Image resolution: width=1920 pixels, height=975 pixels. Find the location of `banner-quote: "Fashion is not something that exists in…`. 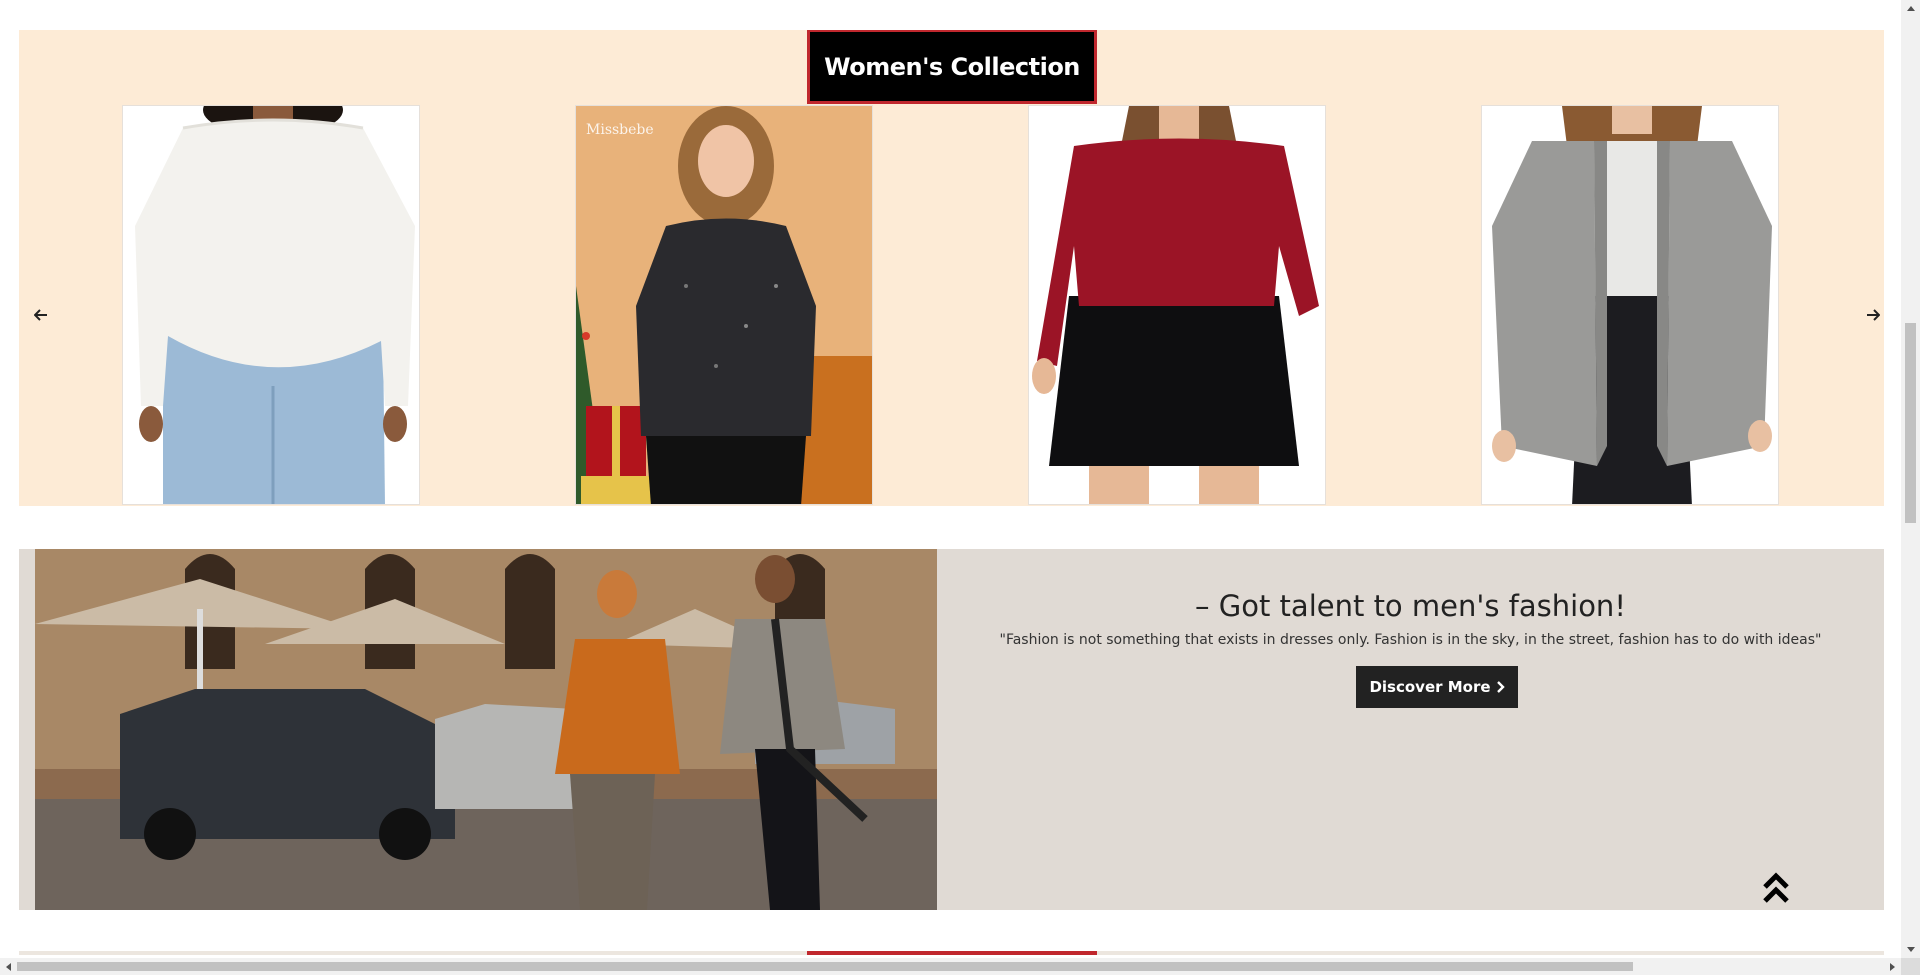

banner-quote: "Fashion is not something that exists in… is located at coordinates (1410, 640).